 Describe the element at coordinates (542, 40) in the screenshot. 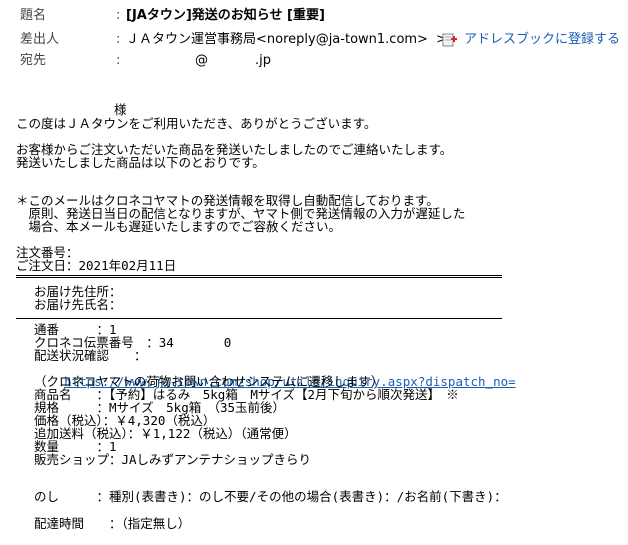

I see `add-to-address-book-link: アドレスブックに登録する` at that location.